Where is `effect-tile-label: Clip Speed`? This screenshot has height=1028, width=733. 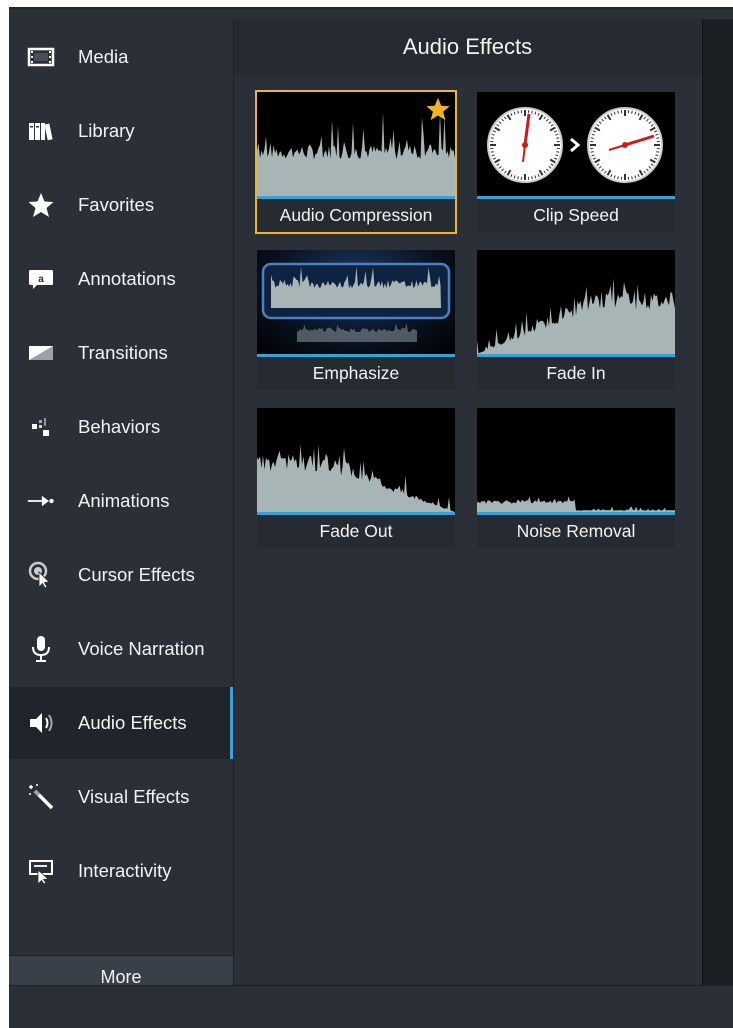
effect-tile-label: Clip Speed is located at coordinates (576, 215).